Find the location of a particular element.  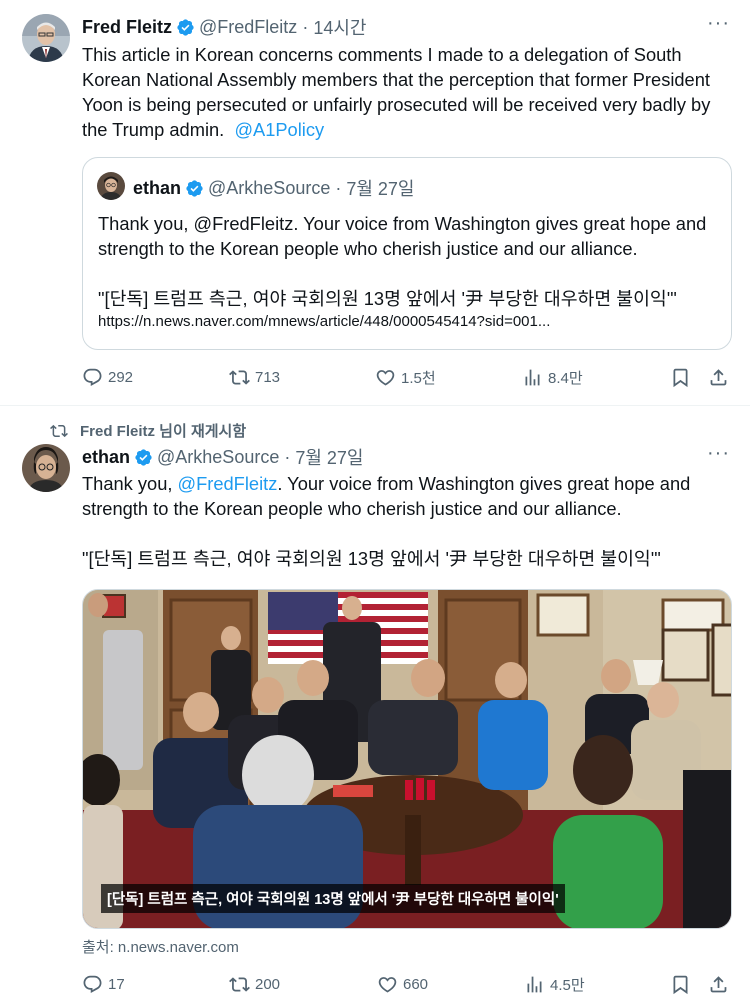

like-button: 1.5천 is located at coordinates (405, 377).